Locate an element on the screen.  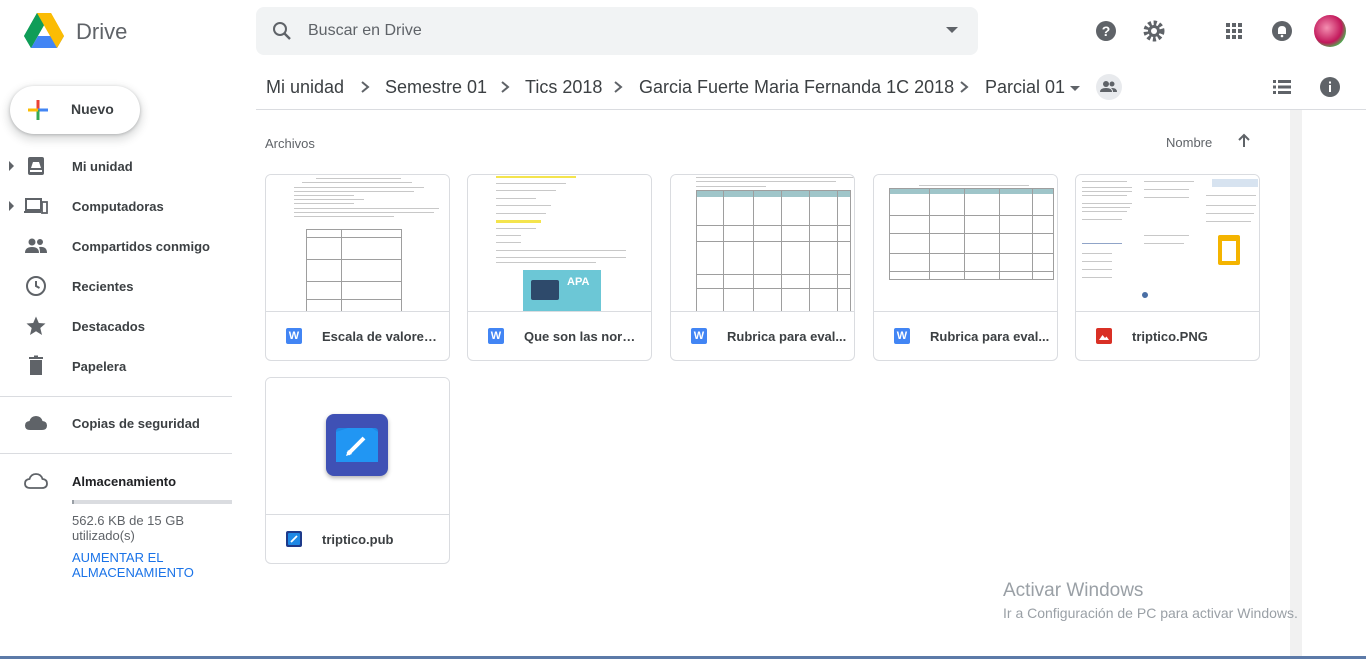
breadcrumb-item: Semestre 01 is located at coordinates (436, 87).